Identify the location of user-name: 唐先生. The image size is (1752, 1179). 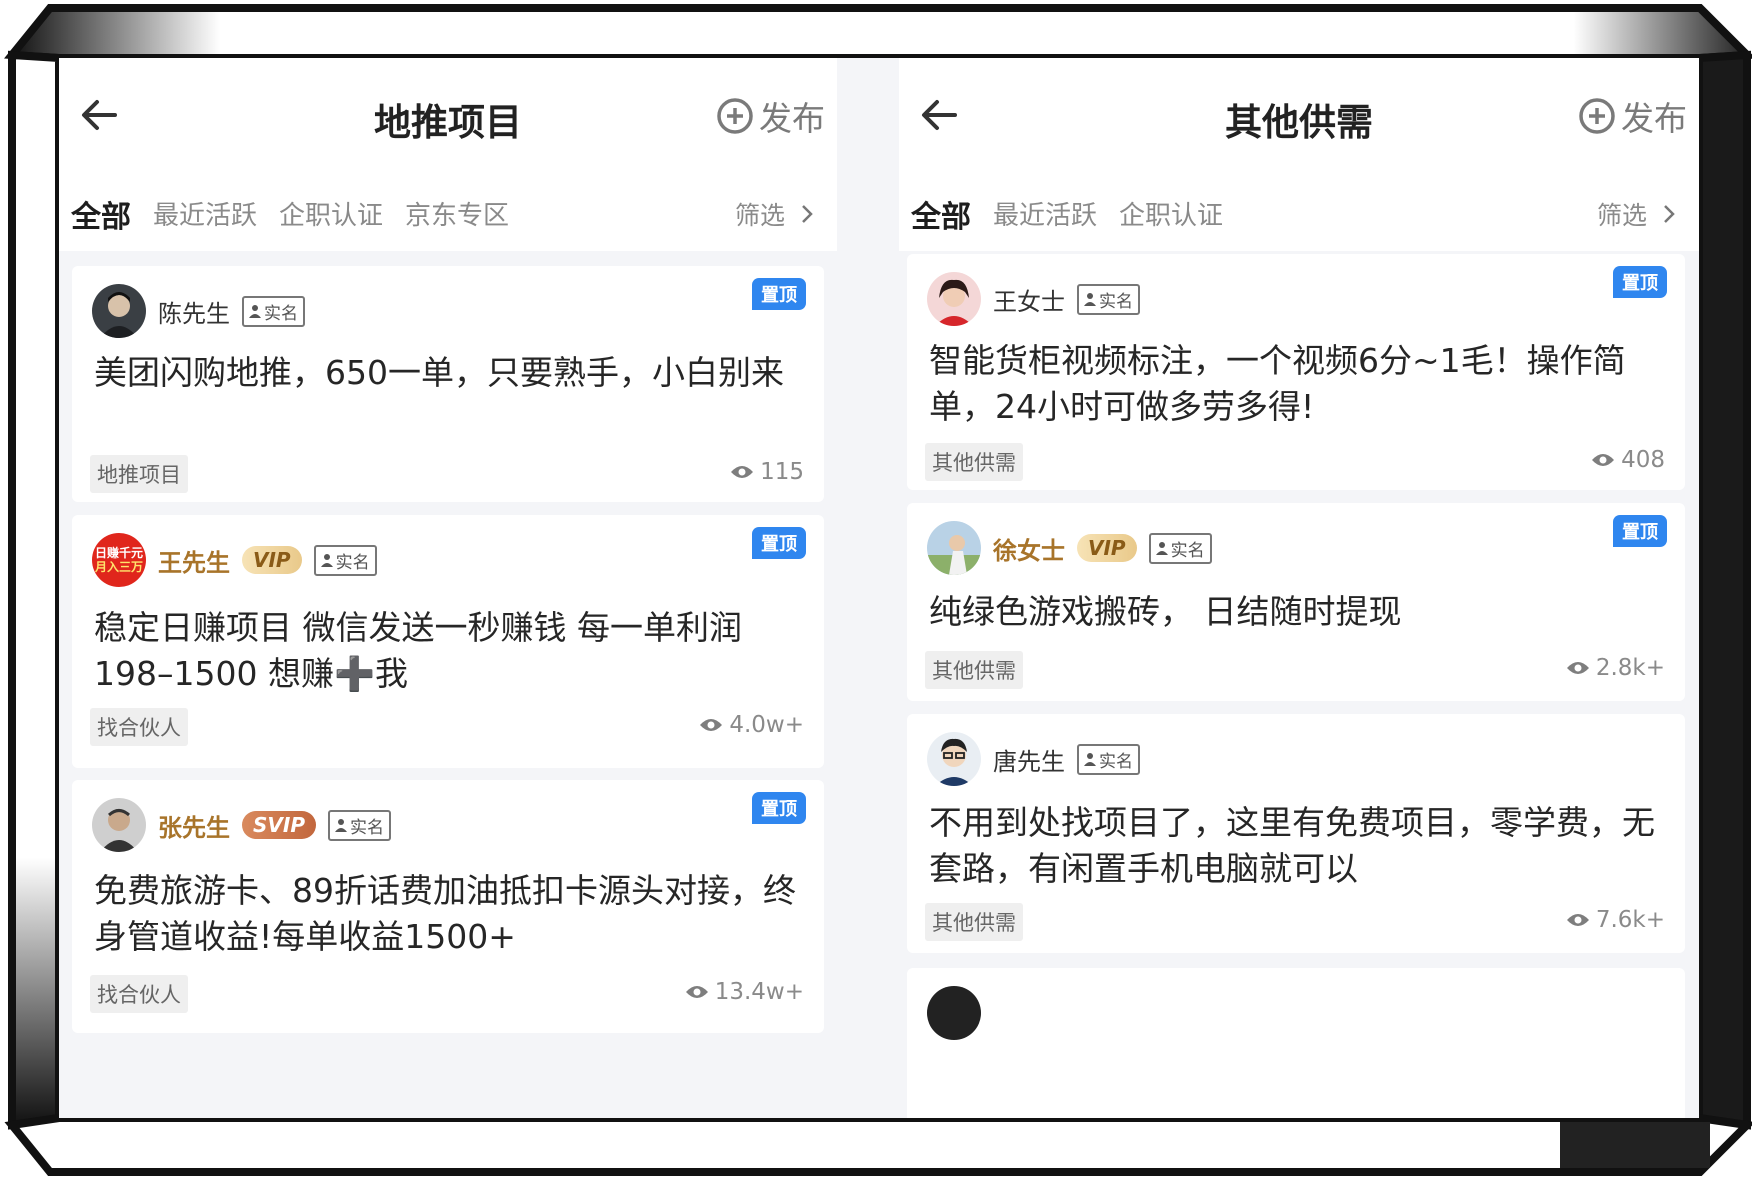
(1029, 759).